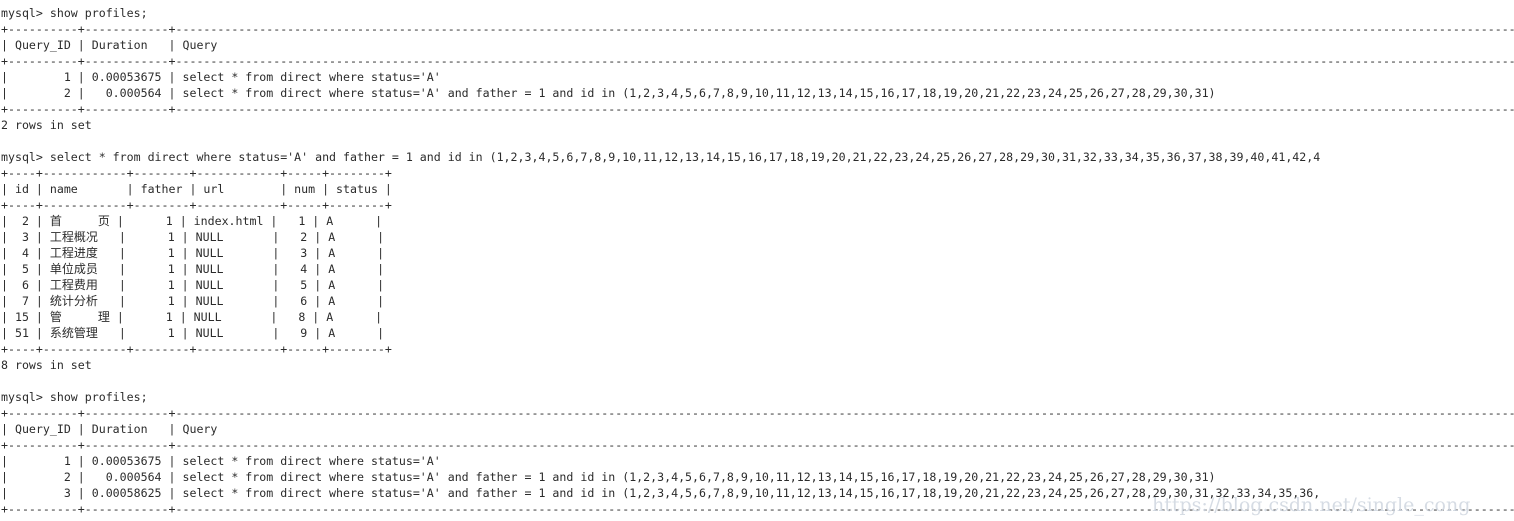  Describe the element at coordinates (73, 253) in the screenshot. I see `cjk-text: 工程进度` at that location.